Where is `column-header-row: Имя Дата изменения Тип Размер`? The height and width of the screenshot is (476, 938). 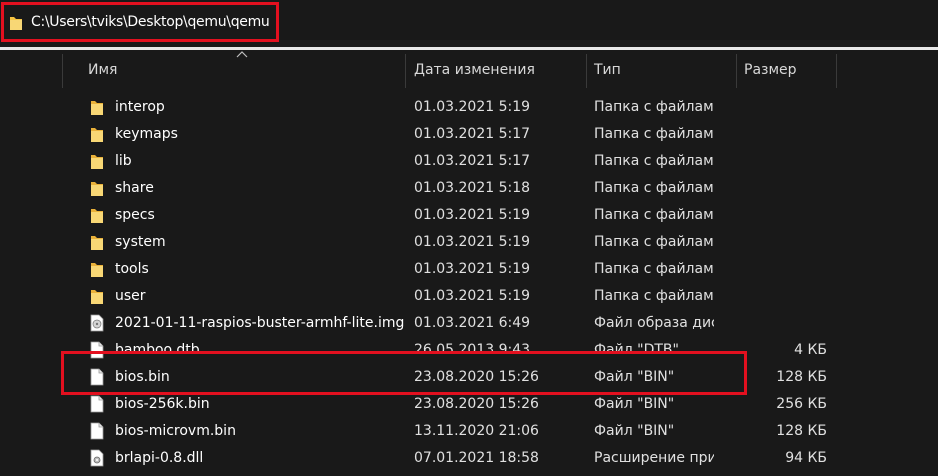 column-header-row: Имя Дата изменения Тип Размер is located at coordinates (469, 69).